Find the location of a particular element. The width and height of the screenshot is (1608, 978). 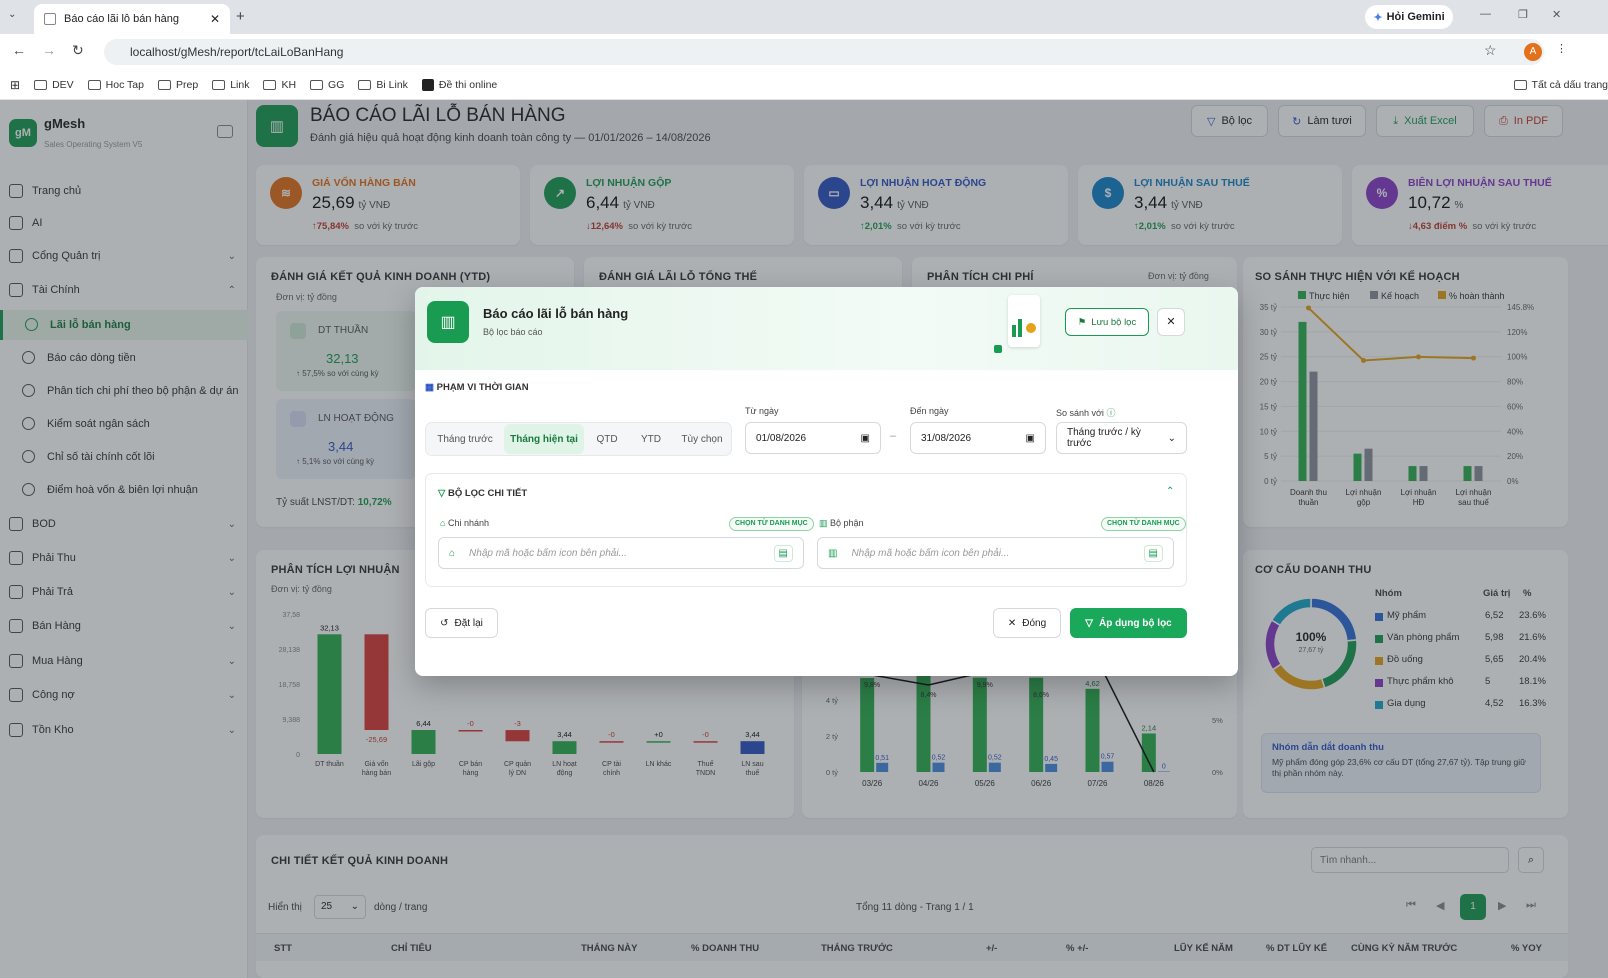

save-filter-button: ⚑ Lưu bộ lọc is located at coordinates (1107, 322).